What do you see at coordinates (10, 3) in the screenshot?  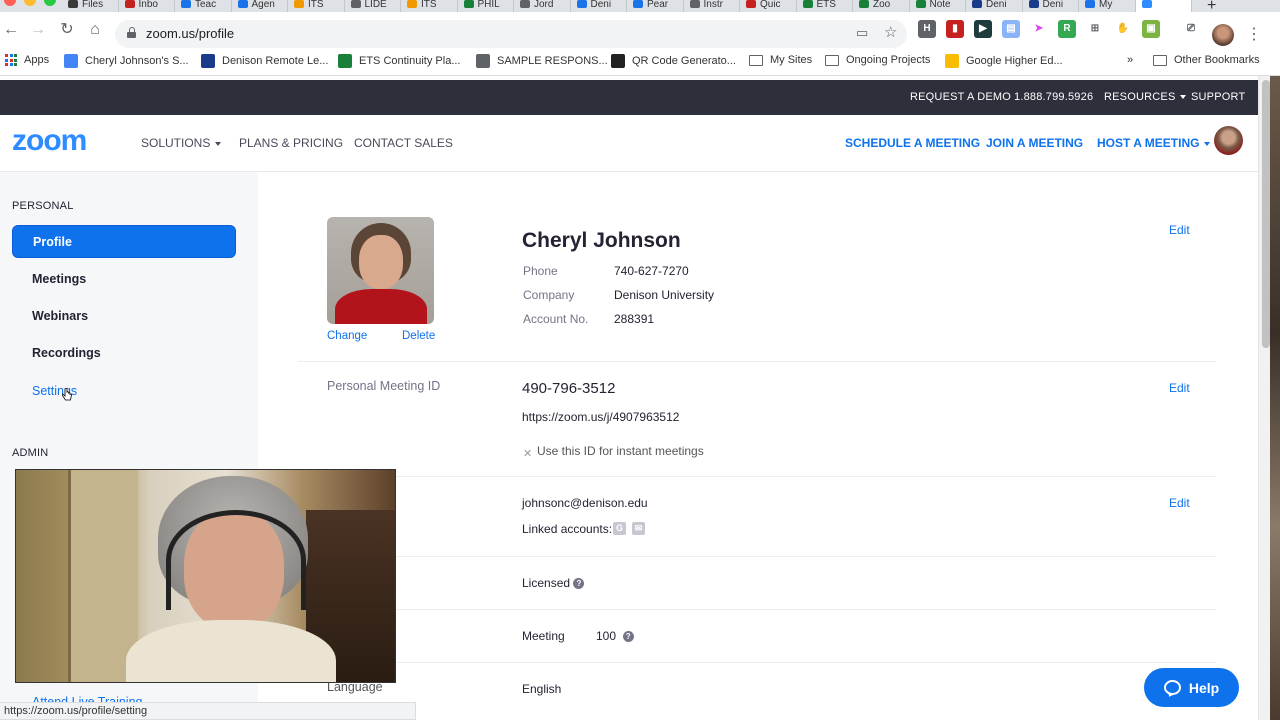 I see `close-window-icon` at bounding box center [10, 3].